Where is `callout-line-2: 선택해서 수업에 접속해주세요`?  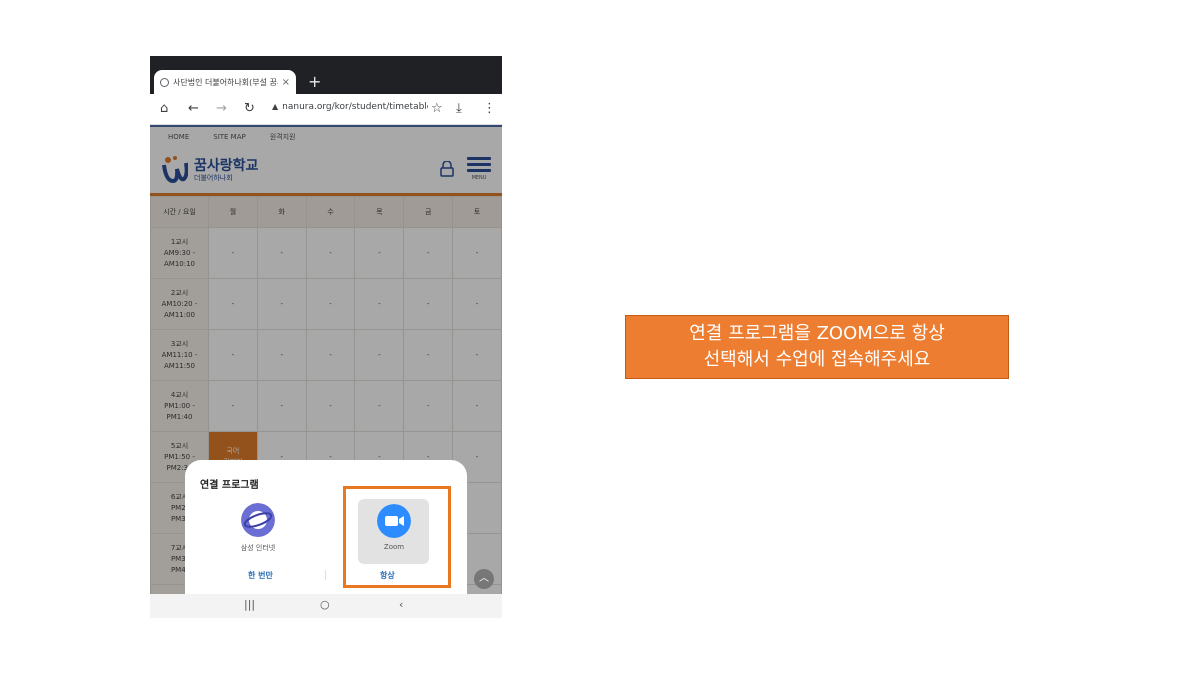 callout-line-2: 선택해서 수업에 접속해주세요 is located at coordinates (817, 359).